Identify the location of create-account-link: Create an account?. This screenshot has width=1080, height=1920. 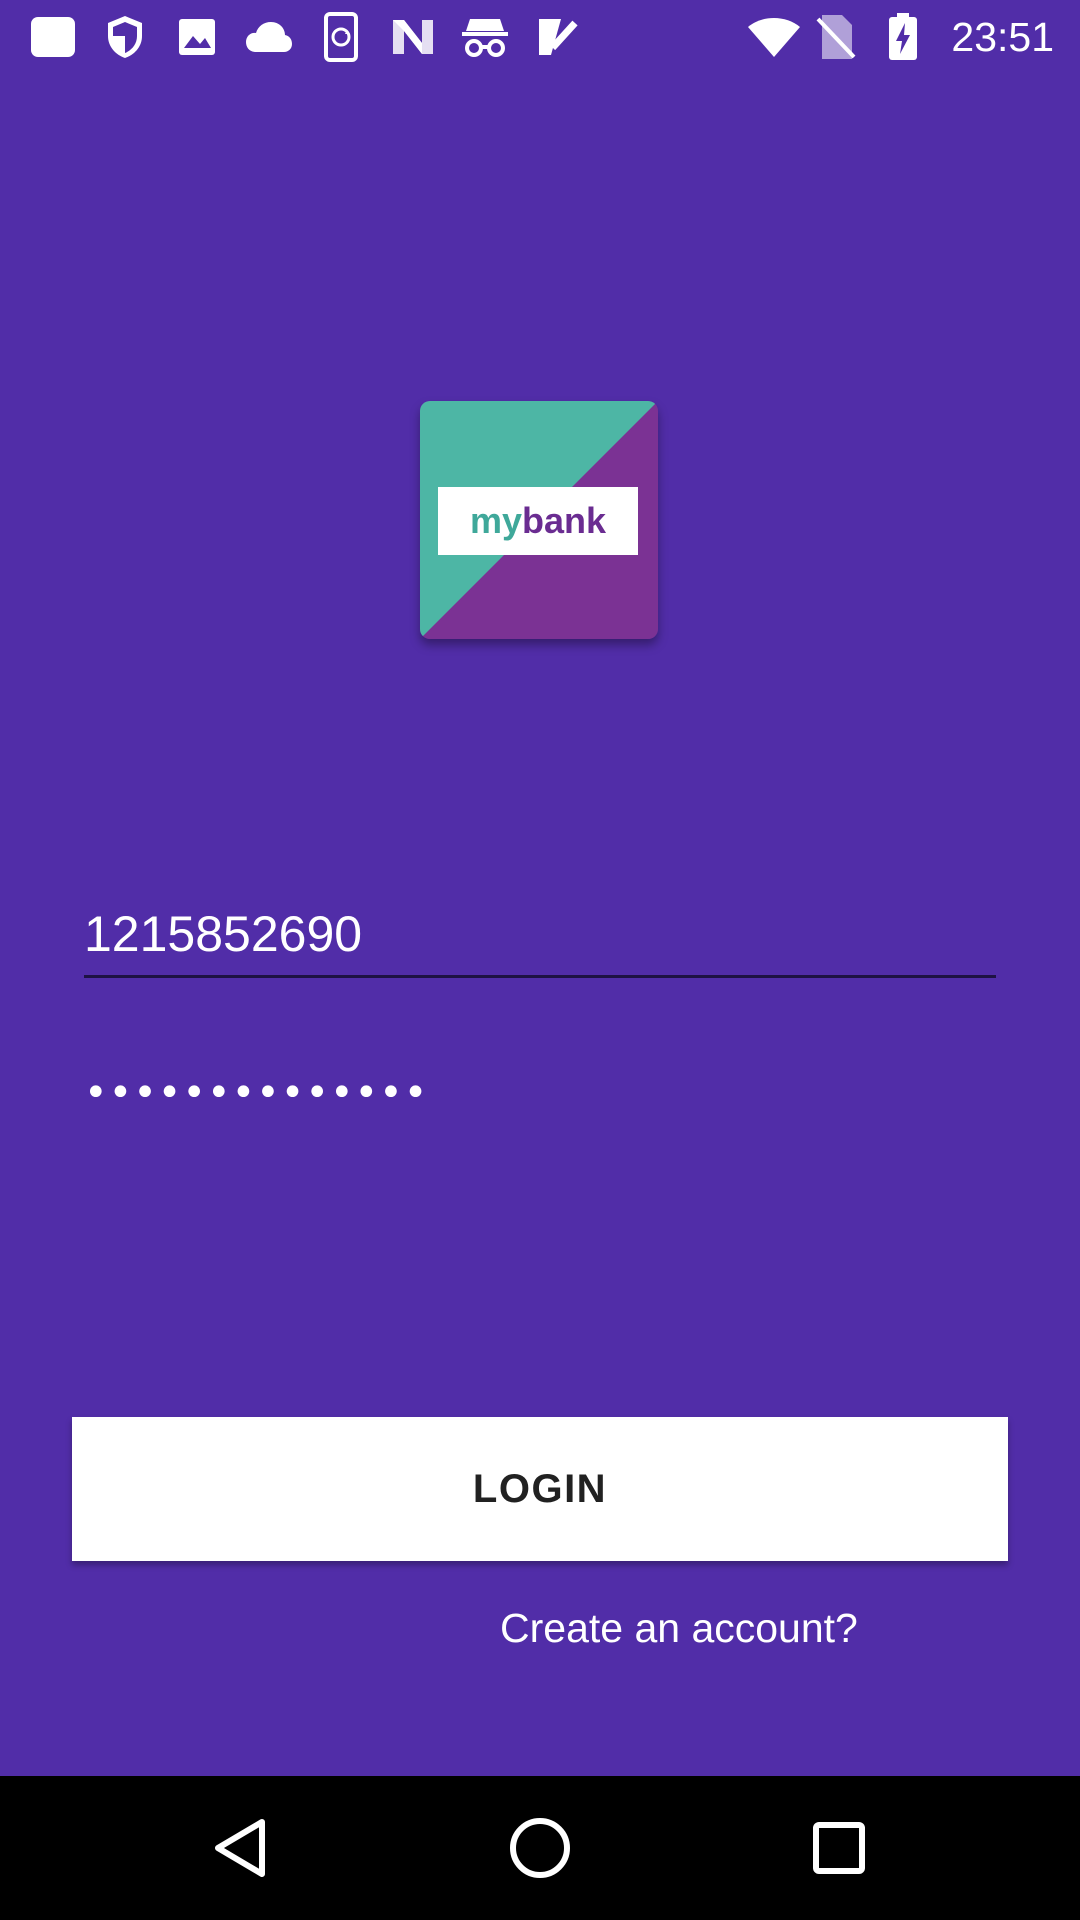
(679, 1628).